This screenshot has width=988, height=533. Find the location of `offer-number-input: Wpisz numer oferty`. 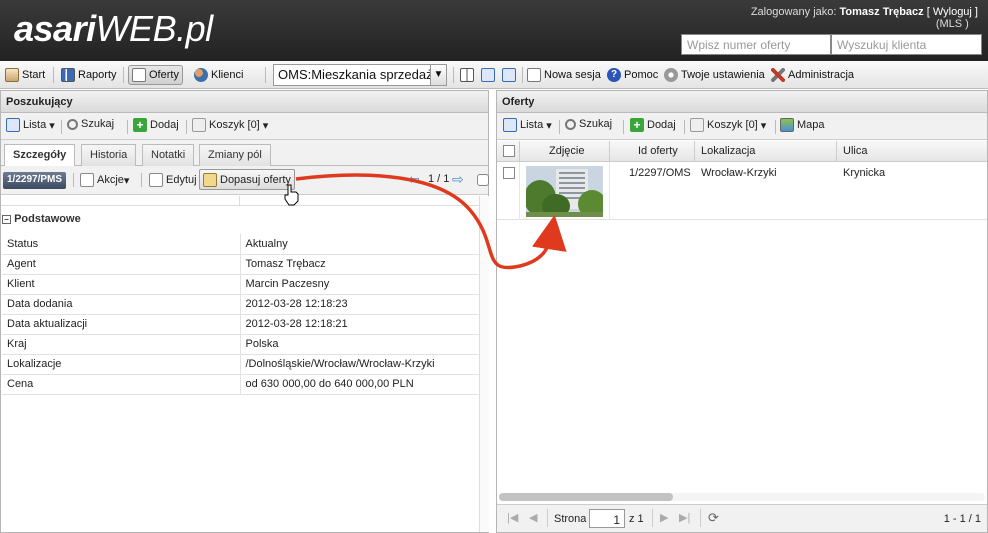

offer-number-input: Wpisz numer oferty is located at coordinates (756, 44).